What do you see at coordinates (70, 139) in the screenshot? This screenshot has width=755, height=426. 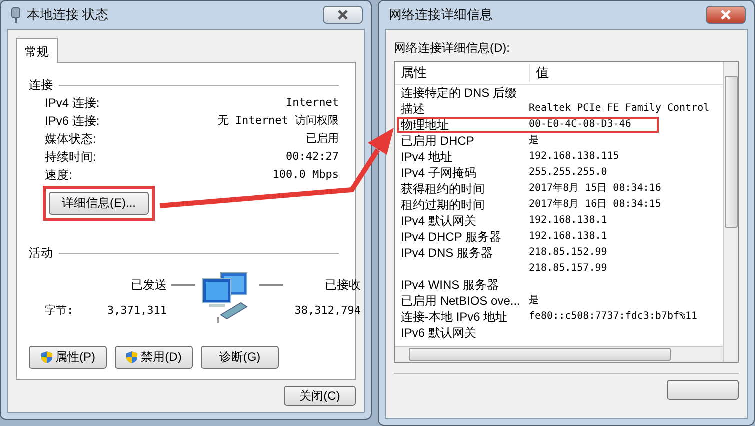 I see `field-label: 媒体状态:` at bounding box center [70, 139].